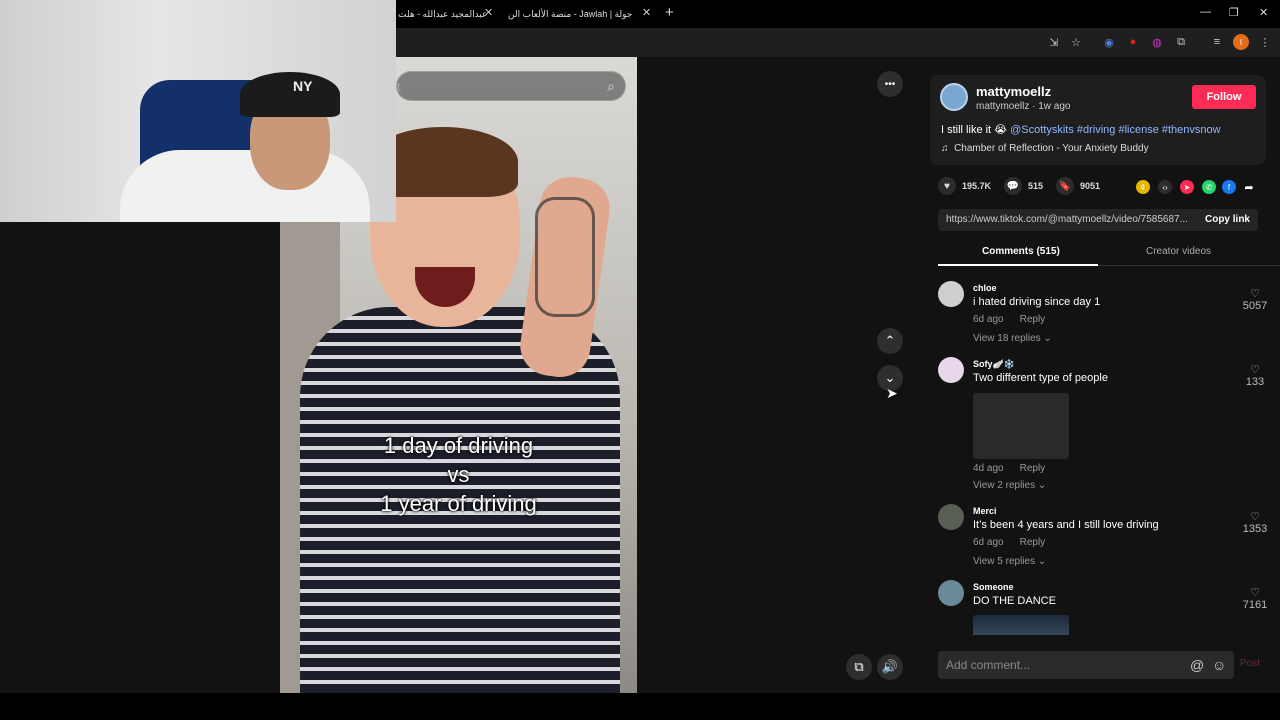 Image resolution: width=1280 pixels, height=720 pixels. What do you see at coordinates (1009, 561) in the screenshot?
I see `view-replies-button: View 5 replies ⌄` at bounding box center [1009, 561].